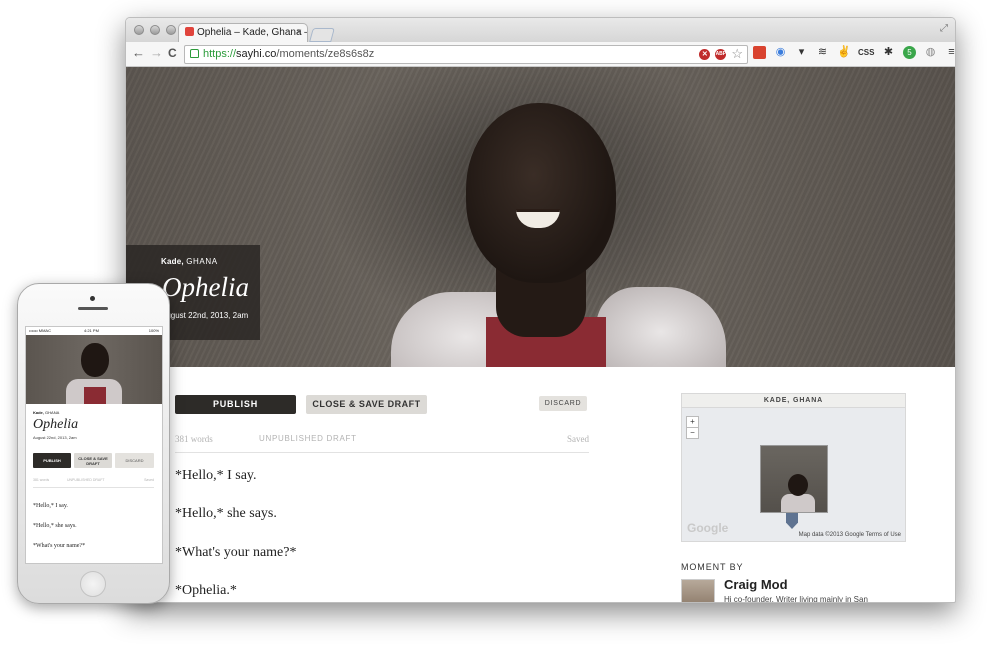  What do you see at coordinates (55, 526) in the screenshot?
I see `phone-body-paragraph: *Hello,* she says.` at bounding box center [55, 526].